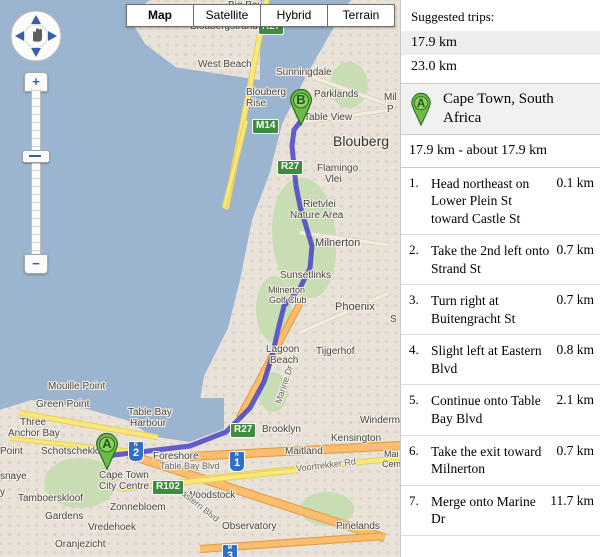  I want to click on map-place-label: Tamboerskloof, so click(51, 498).